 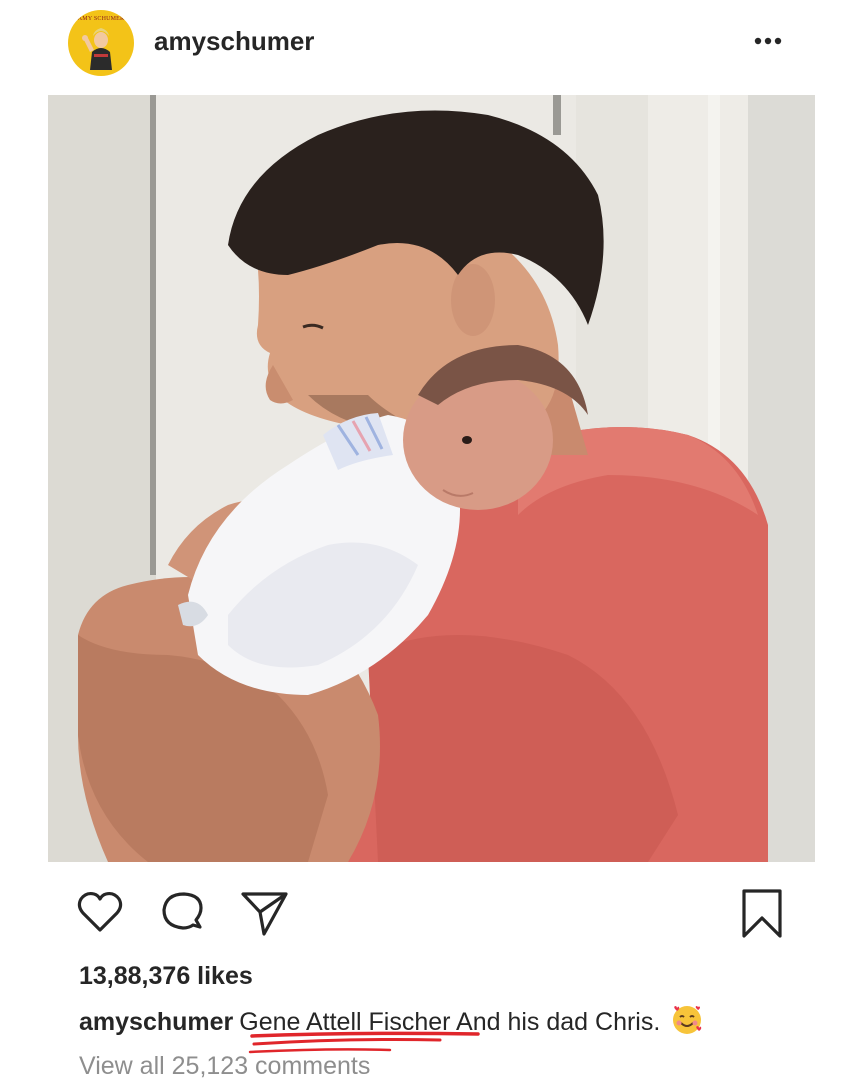 What do you see at coordinates (431, 45) in the screenshot?
I see `post-header: AMY SCHUMER amyschumer` at bounding box center [431, 45].